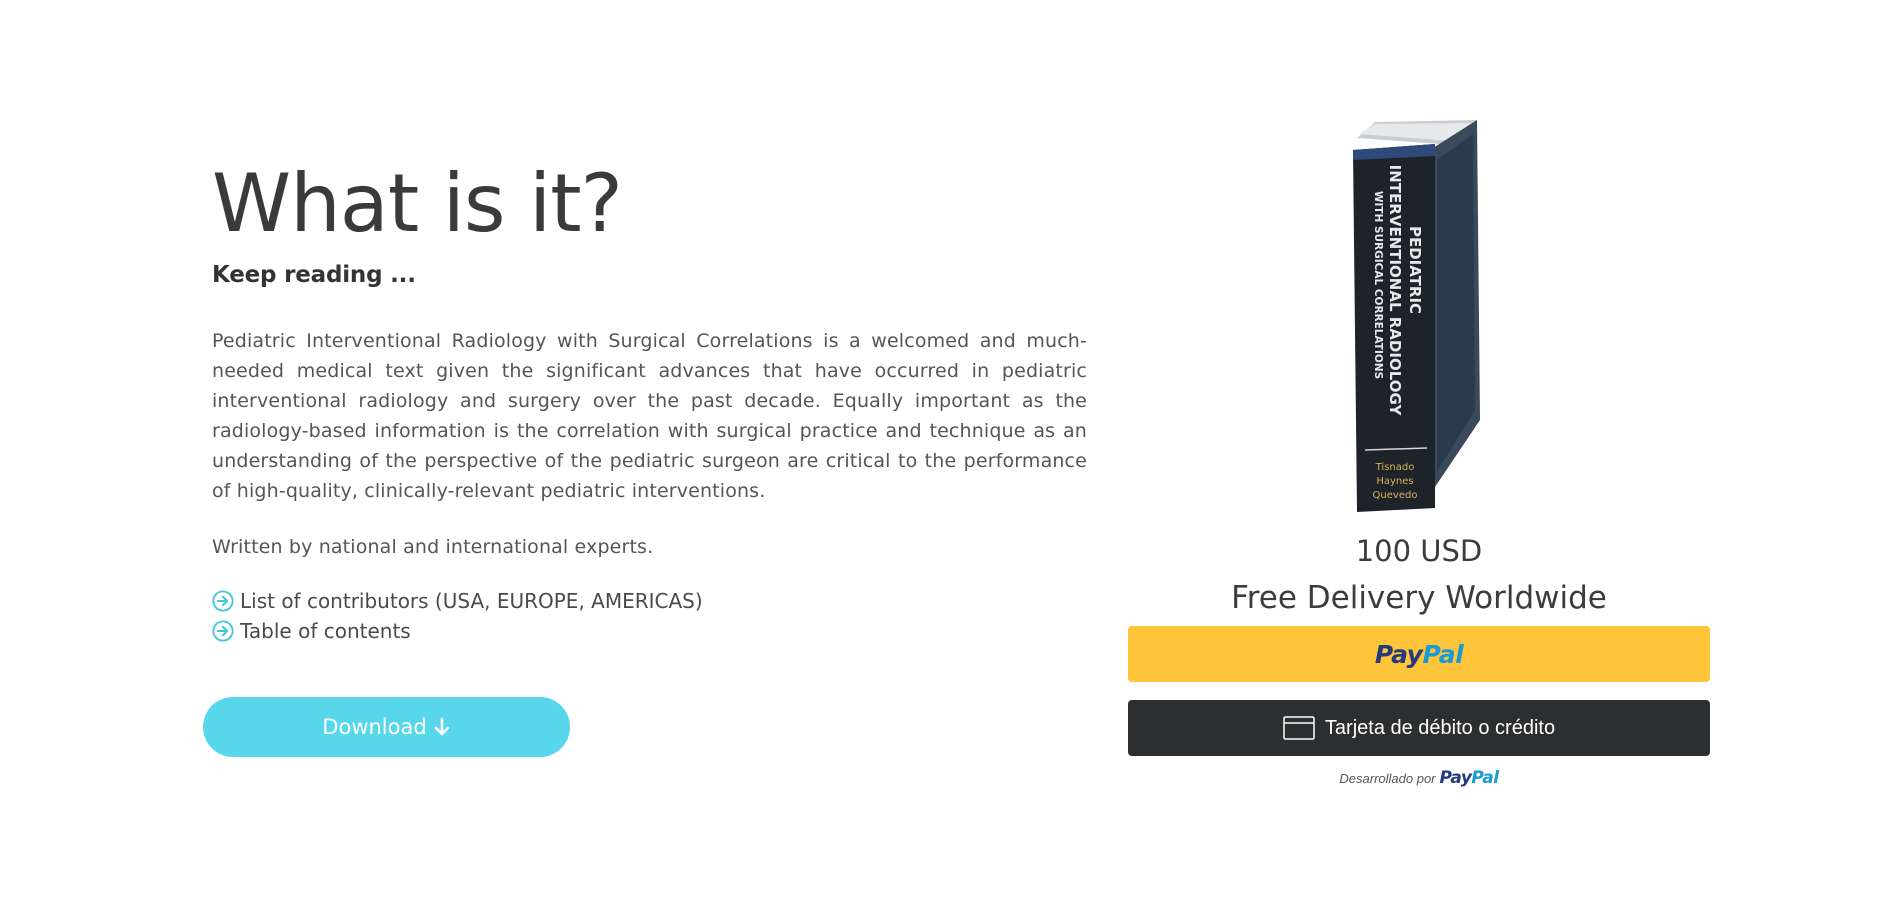  What do you see at coordinates (1443, 654) in the screenshot?
I see `paypal-logo-pal: Pal` at bounding box center [1443, 654].